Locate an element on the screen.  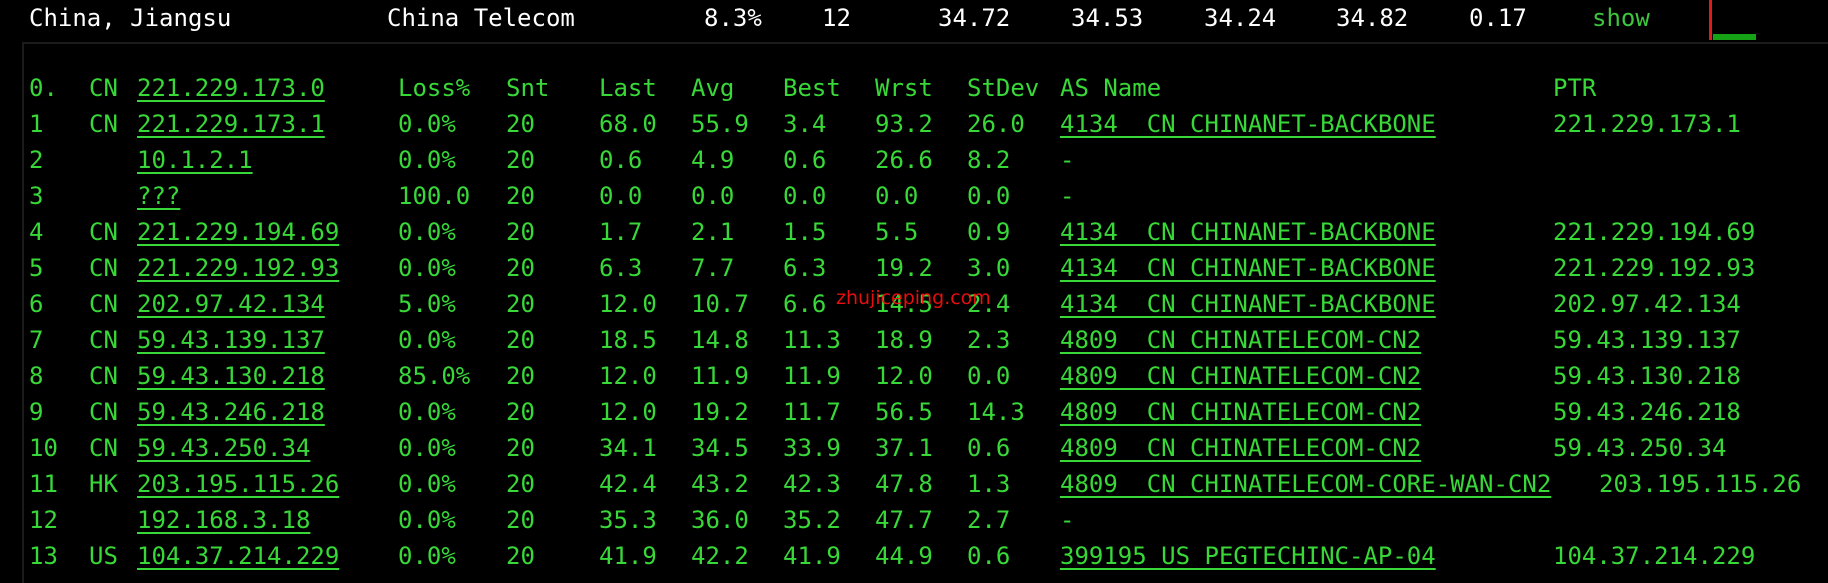
hop-host: 221.229.192.93 is located at coordinates (238, 268).